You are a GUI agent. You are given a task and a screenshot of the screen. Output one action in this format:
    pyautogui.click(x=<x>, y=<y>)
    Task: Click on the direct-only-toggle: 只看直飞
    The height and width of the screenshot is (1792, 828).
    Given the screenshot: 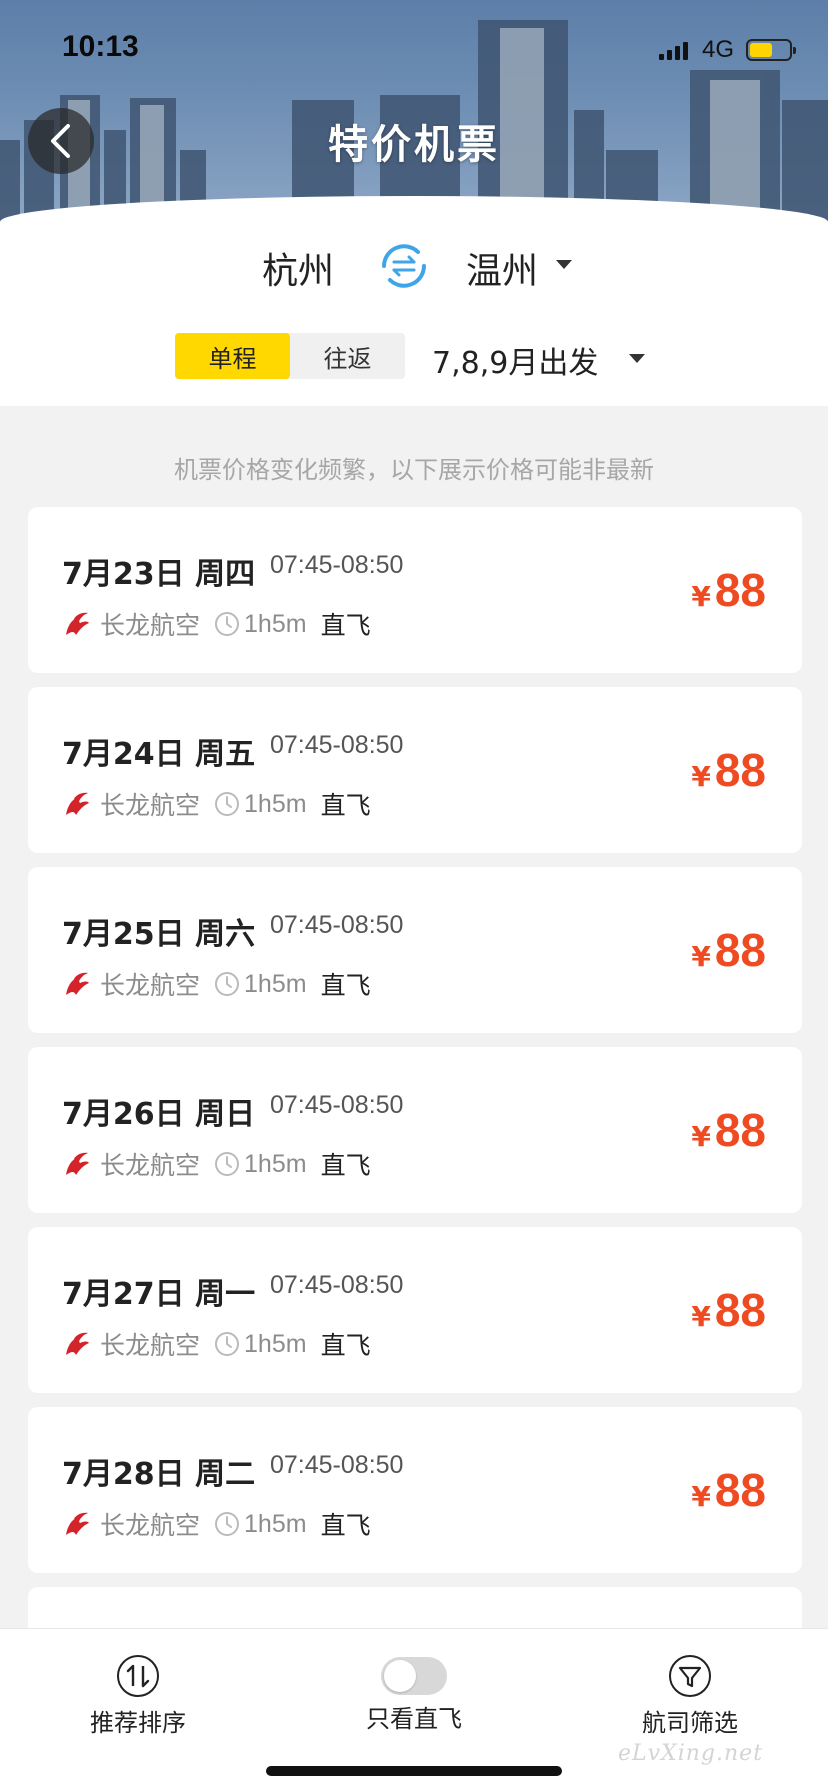 What is the action you would take?
    pyautogui.click(x=414, y=1693)
    